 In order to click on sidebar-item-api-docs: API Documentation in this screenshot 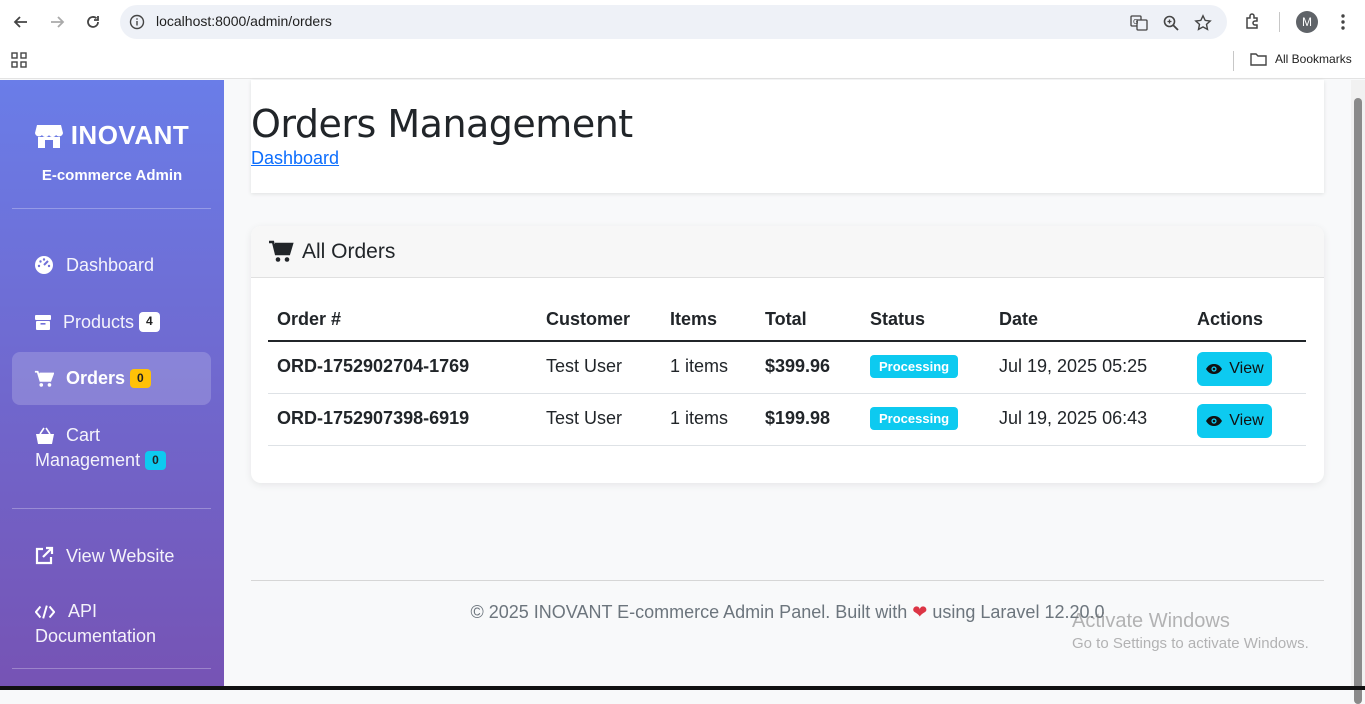, I will do `click(111, 629)`.